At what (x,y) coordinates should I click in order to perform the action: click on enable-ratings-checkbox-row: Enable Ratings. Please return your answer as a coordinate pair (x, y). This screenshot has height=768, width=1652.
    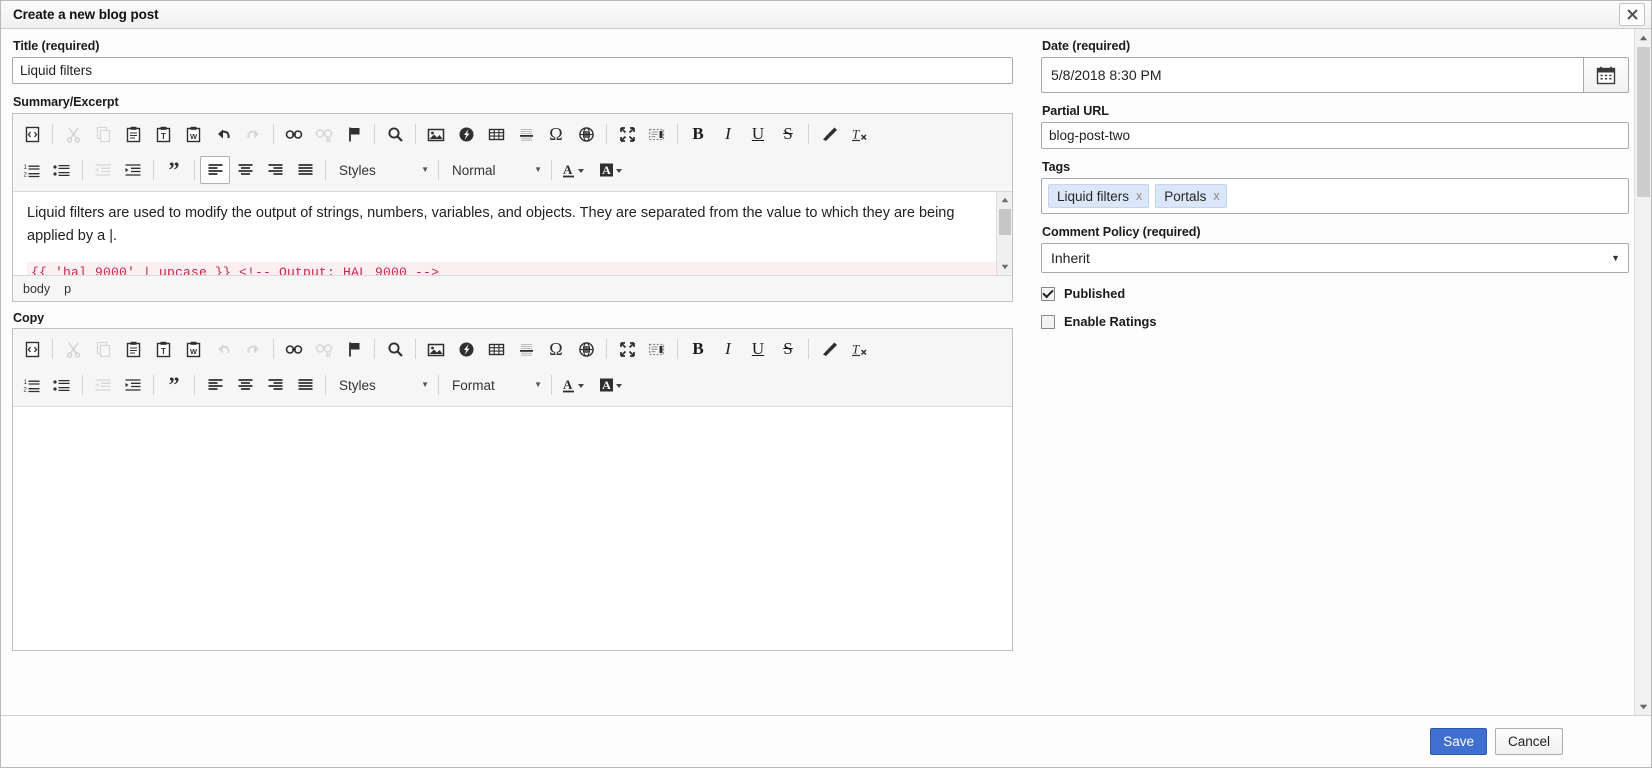
    Looking at the image, I should click on (1335, 321).